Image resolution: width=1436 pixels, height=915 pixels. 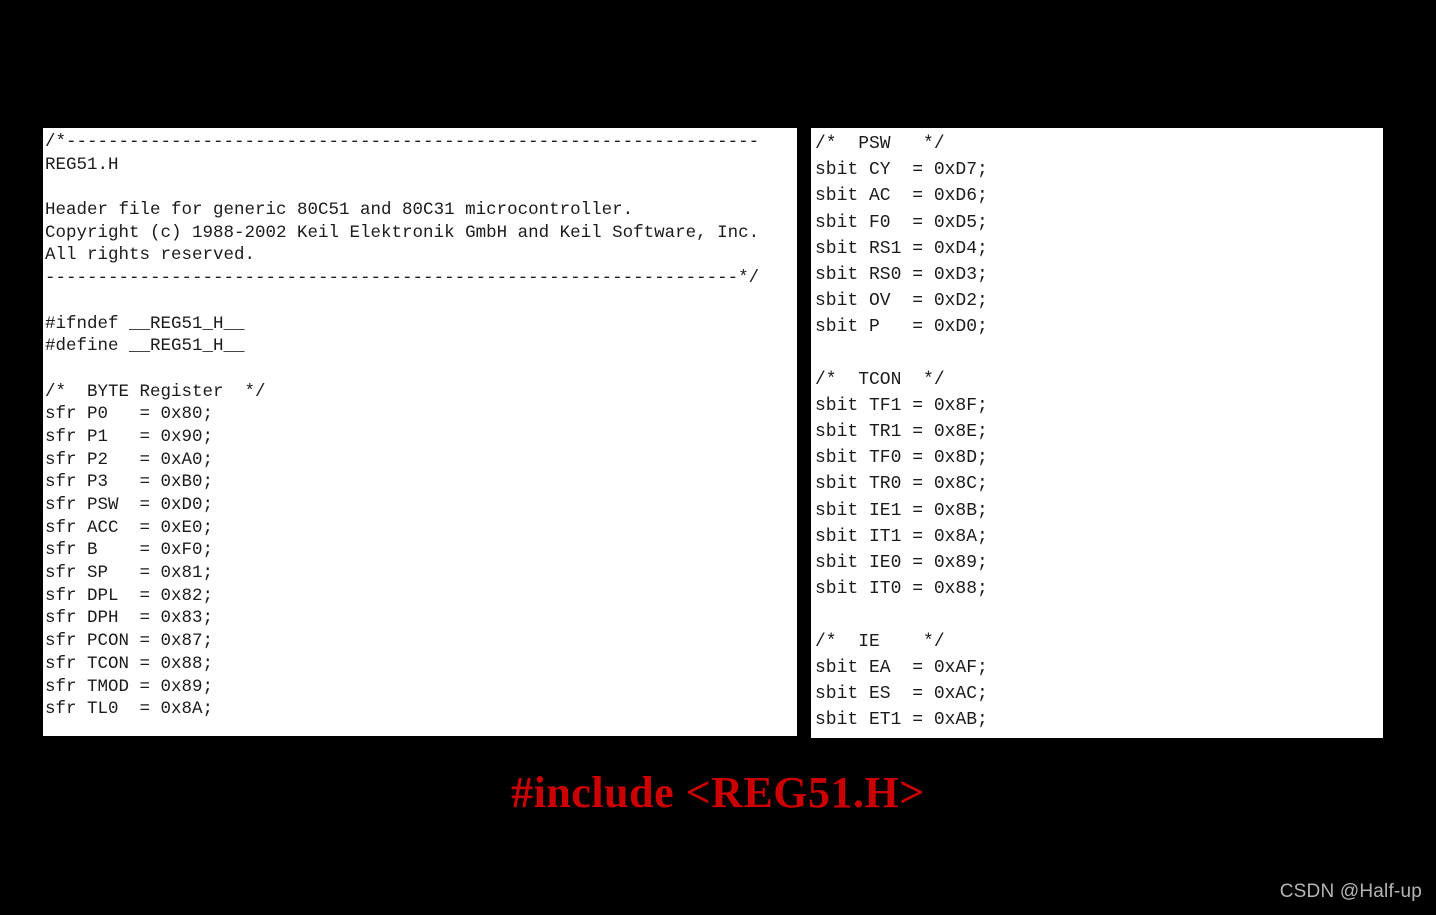 I want to click on code-line: sbit RS1 = 0xD4;, so click(x=901, y=248).